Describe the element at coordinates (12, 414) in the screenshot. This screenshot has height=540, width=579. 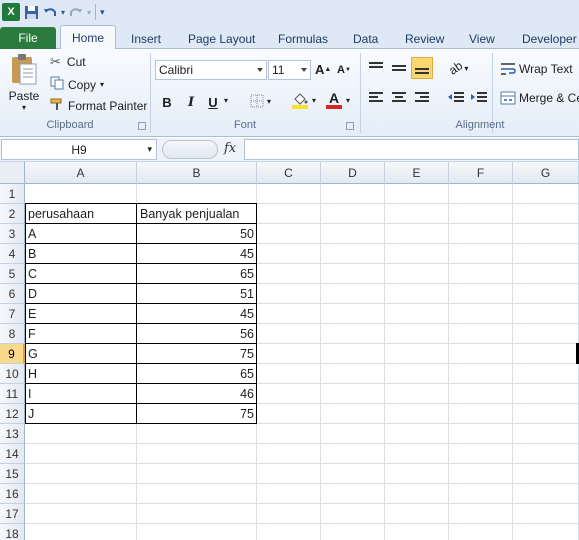
I see `row-header-12: 12` at that location.